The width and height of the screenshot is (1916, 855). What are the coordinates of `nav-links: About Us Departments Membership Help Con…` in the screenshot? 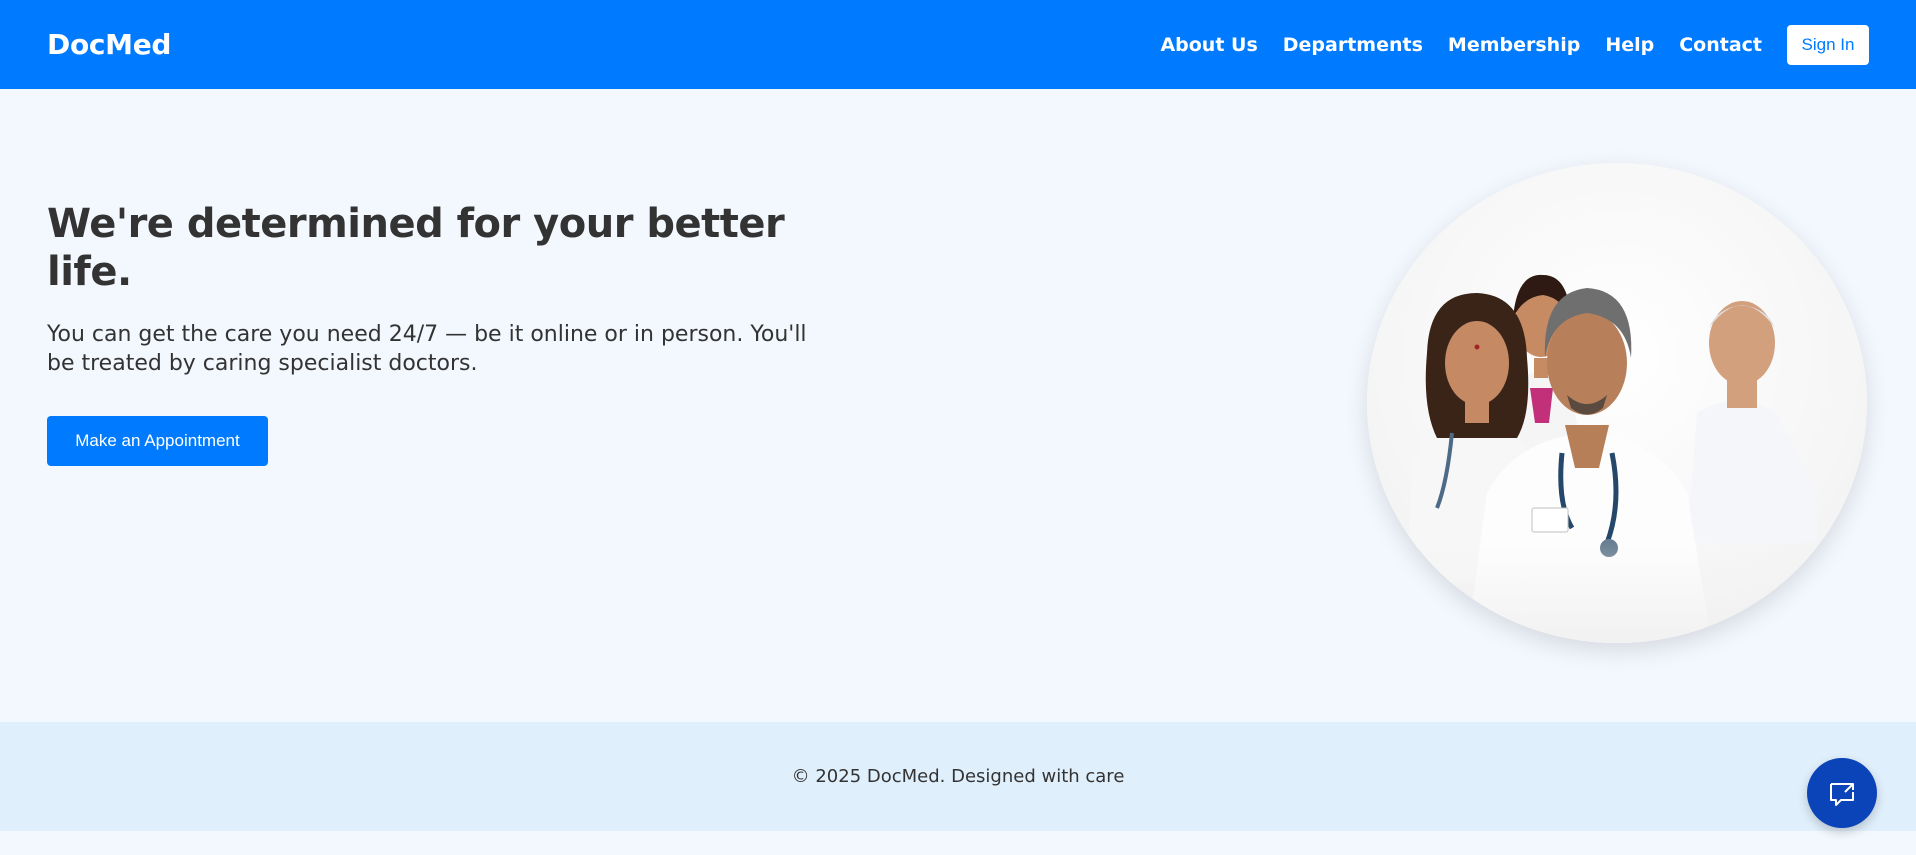 It's located at (1514, 44).